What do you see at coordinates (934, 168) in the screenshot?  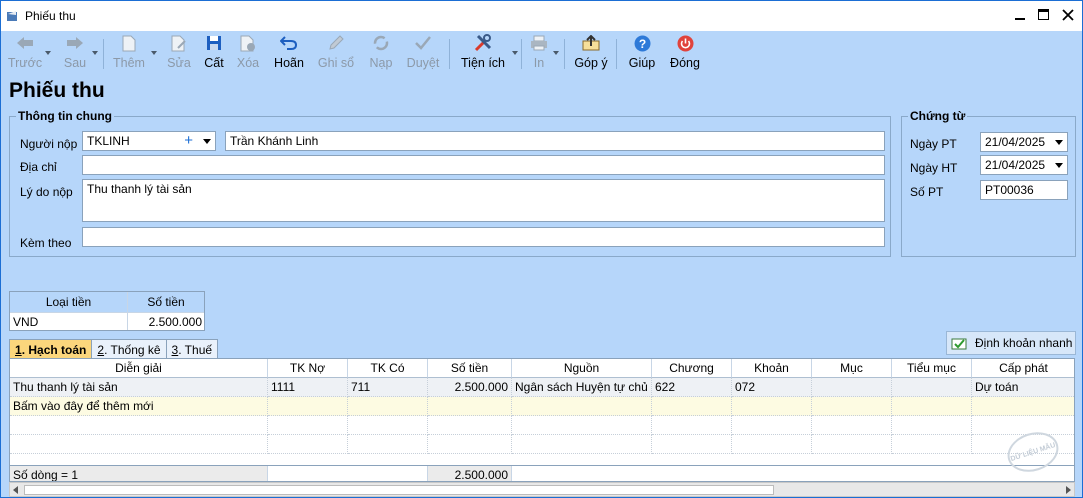 I see `ht-date-label: Ngày HT` at bounding box center [934, 168].